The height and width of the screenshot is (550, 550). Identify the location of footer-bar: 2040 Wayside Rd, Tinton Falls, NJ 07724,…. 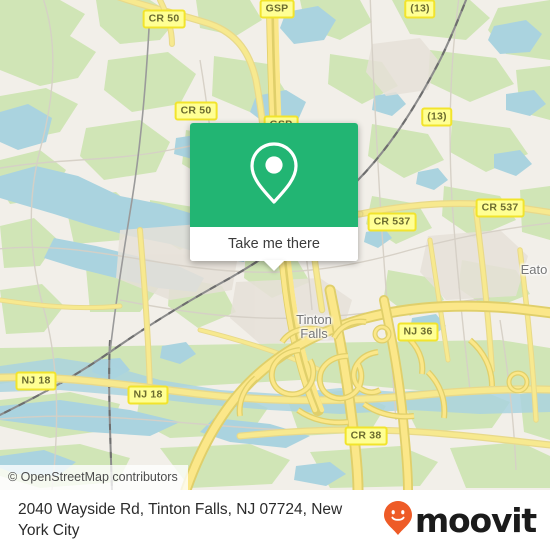
(275, 520).